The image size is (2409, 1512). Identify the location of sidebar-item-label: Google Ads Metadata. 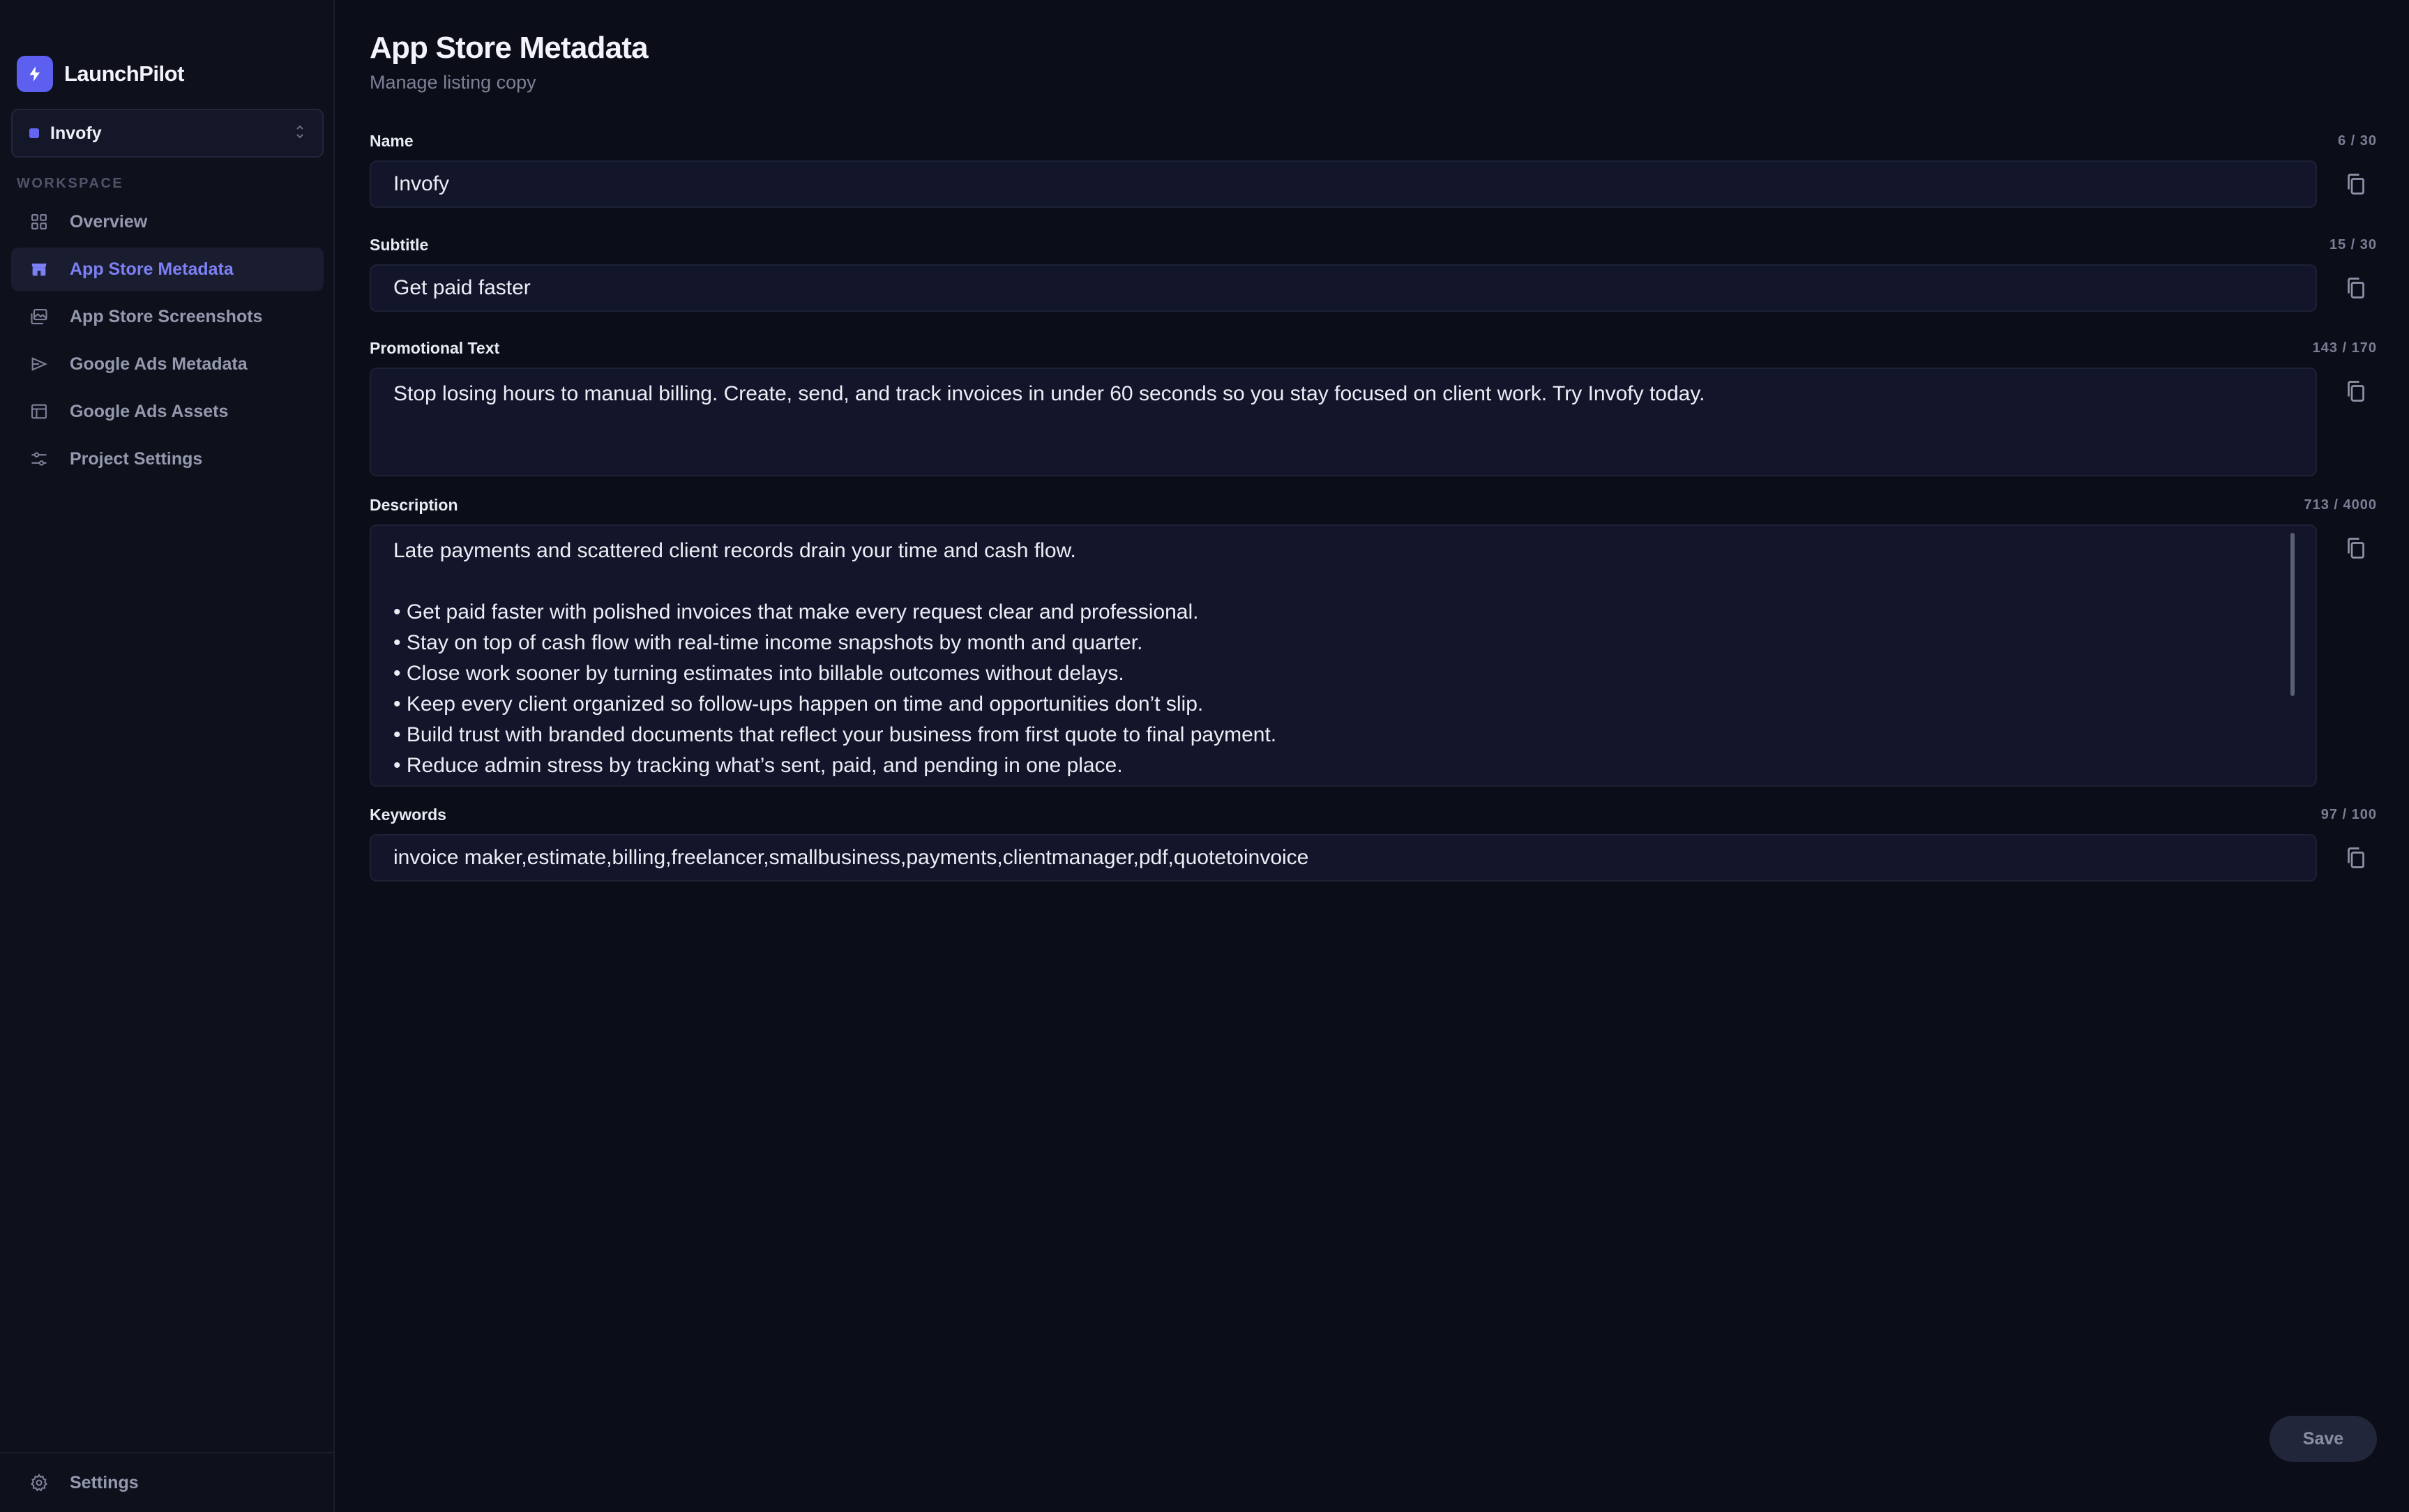
(159, 364).